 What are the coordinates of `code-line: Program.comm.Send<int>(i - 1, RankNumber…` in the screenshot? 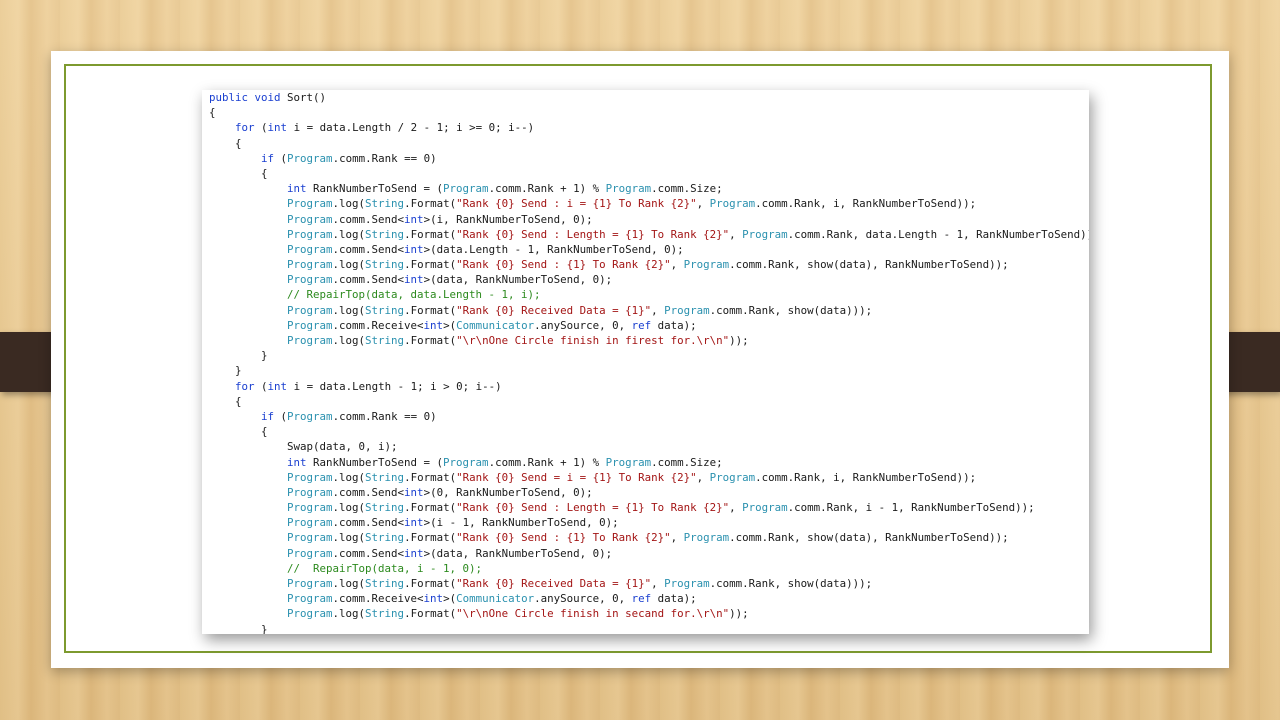 It's located at (649, 522).